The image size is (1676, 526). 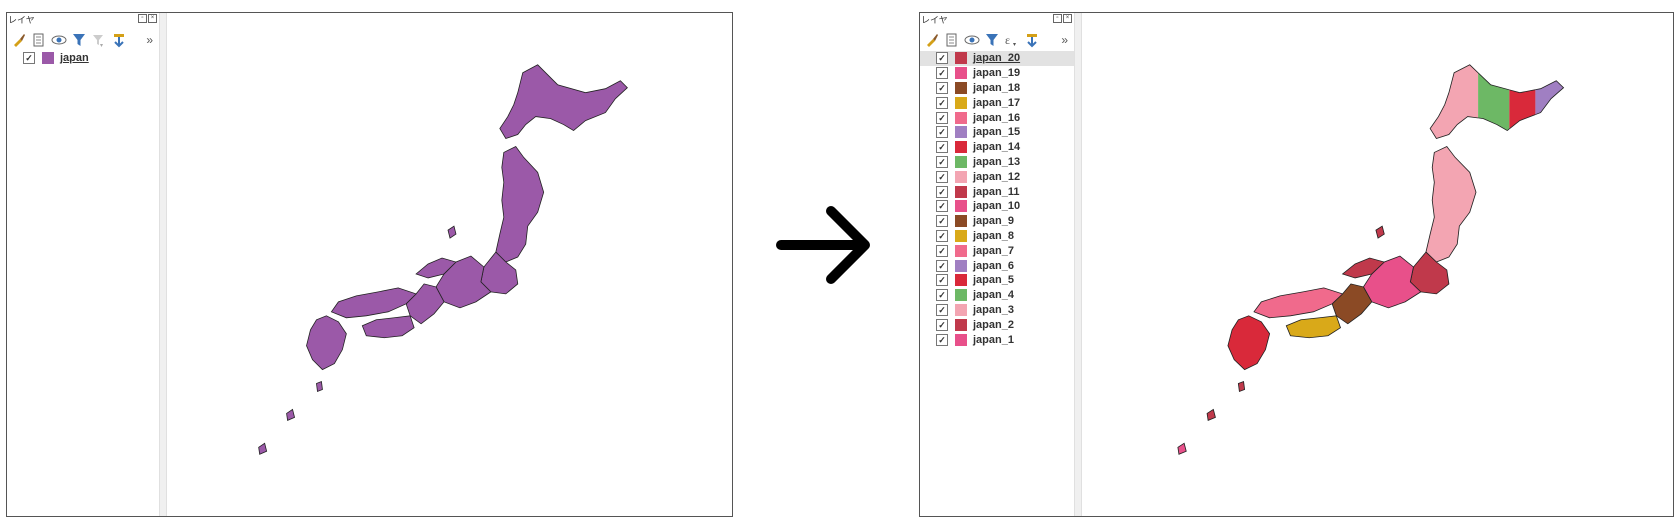 What do you see at coordinates (997, 280) in the screenshot?
I see `layer-item: ✓ japan_5` at bounding box center [997, 280].